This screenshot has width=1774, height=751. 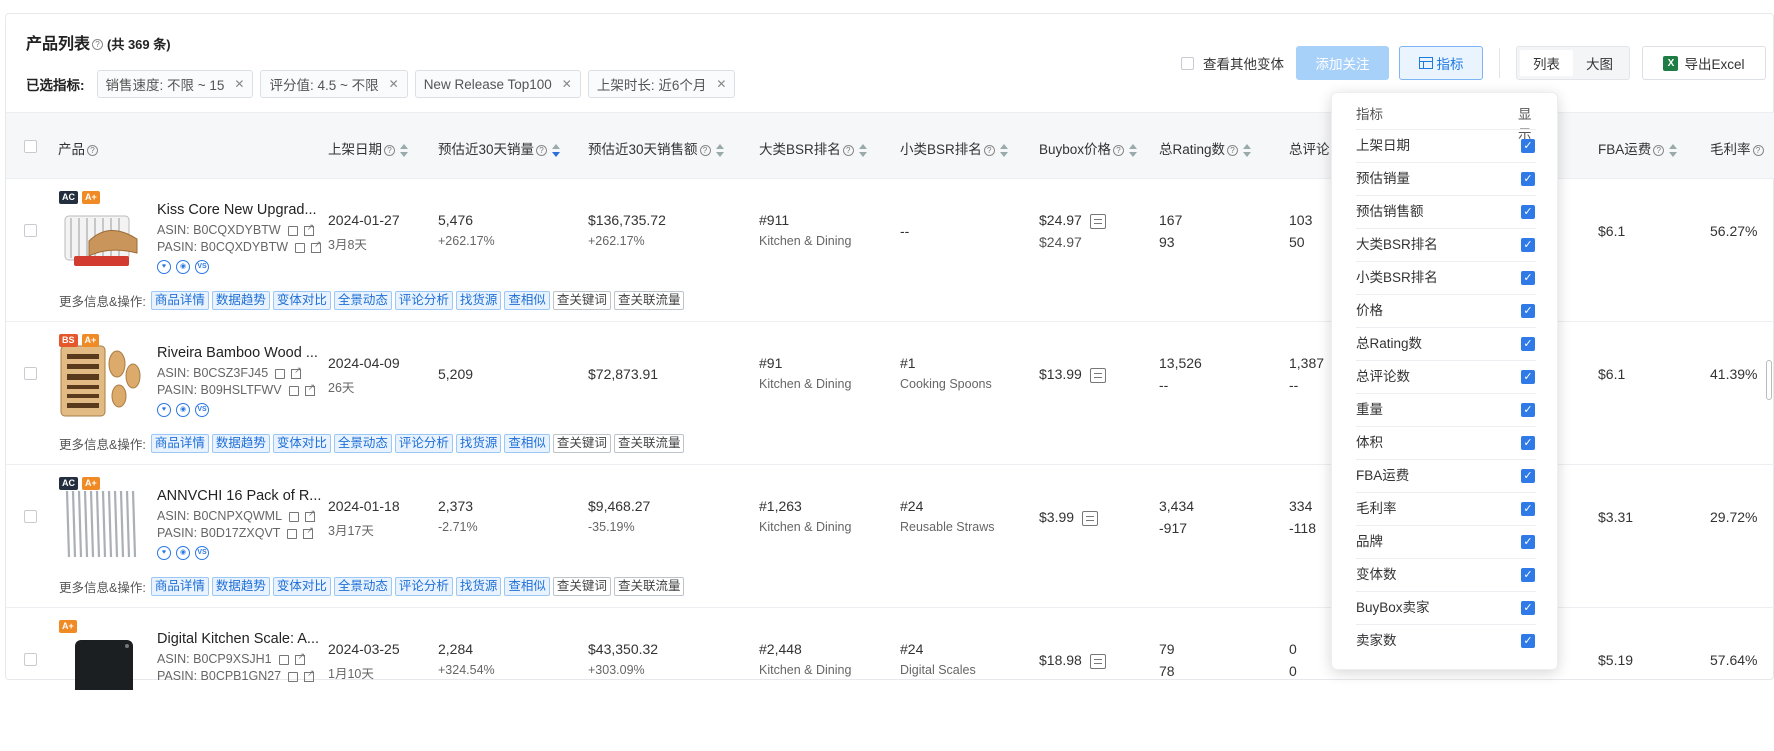 I want to click on price-history-icon, so click(x=1097, y=375).